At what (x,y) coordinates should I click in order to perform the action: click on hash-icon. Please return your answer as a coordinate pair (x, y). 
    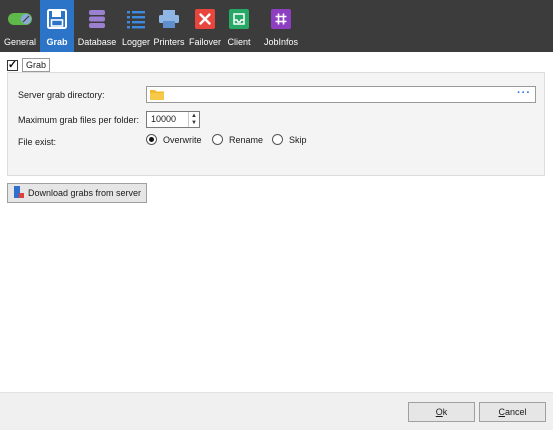
    Looking at the image, I should click on (281, 19).